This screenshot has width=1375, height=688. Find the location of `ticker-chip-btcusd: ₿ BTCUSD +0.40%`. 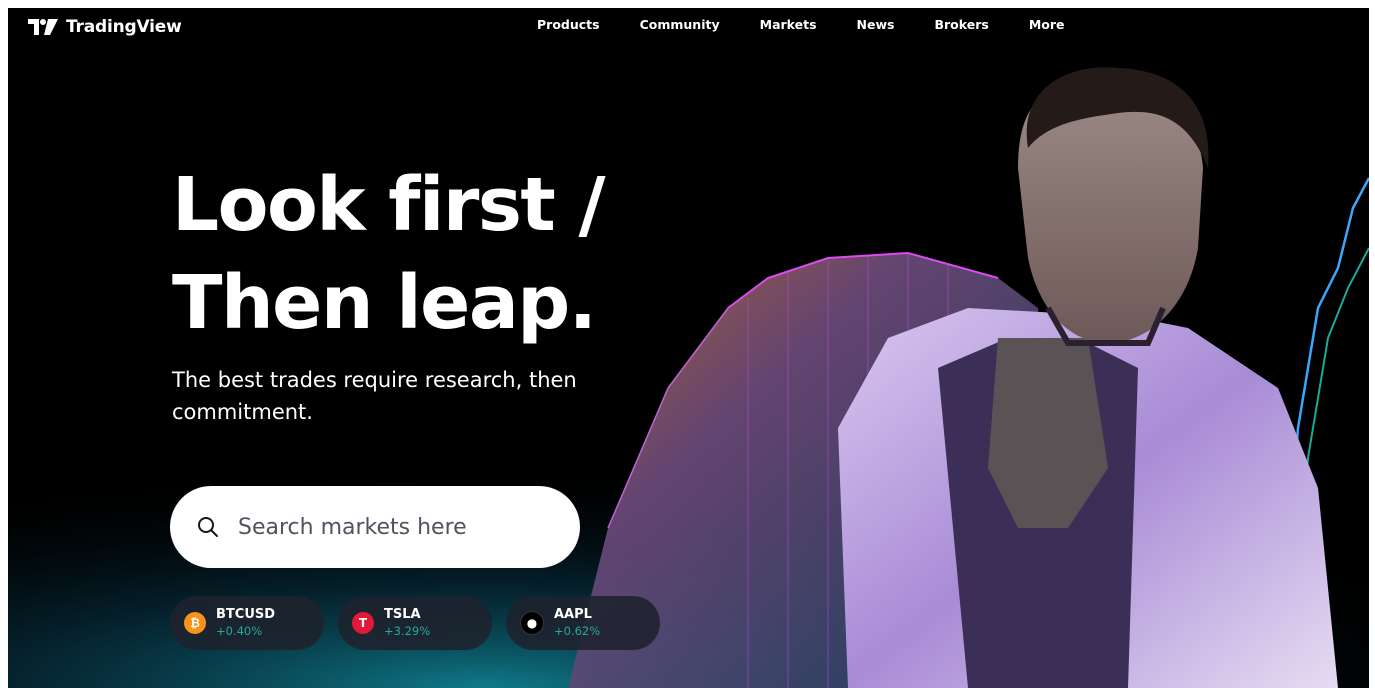

ticker-chip-btcusd: ₿ BTCUSD +0.40% is located at coordinates (247, 623).